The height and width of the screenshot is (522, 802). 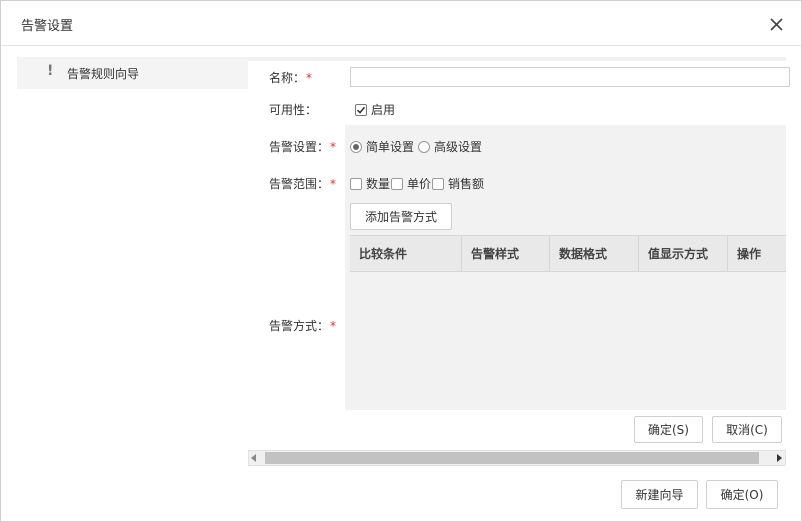 What do you see at coordinates (309, 78) in the screenshot?
I see `required-mark: *` at bounding box center [309, 78].